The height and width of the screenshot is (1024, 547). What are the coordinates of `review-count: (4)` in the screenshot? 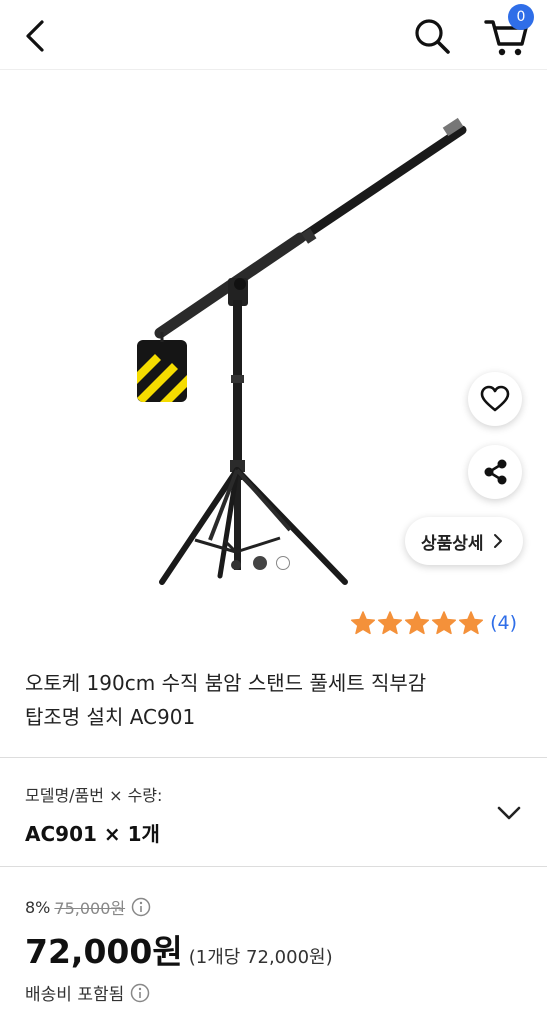 It's located at (503, 623).